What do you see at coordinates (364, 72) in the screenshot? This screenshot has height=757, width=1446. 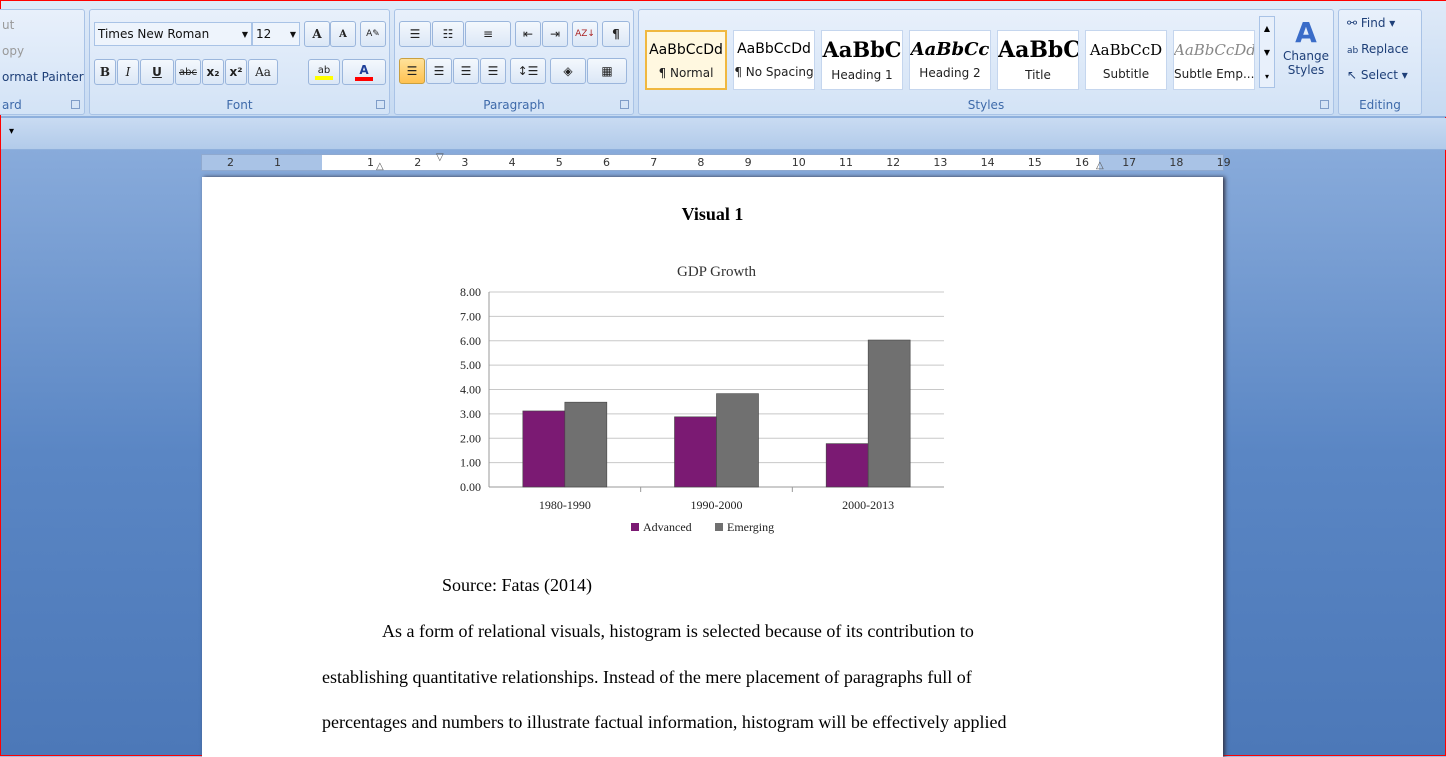 I see `font-color-button: A` at bounding box center [364, 72].